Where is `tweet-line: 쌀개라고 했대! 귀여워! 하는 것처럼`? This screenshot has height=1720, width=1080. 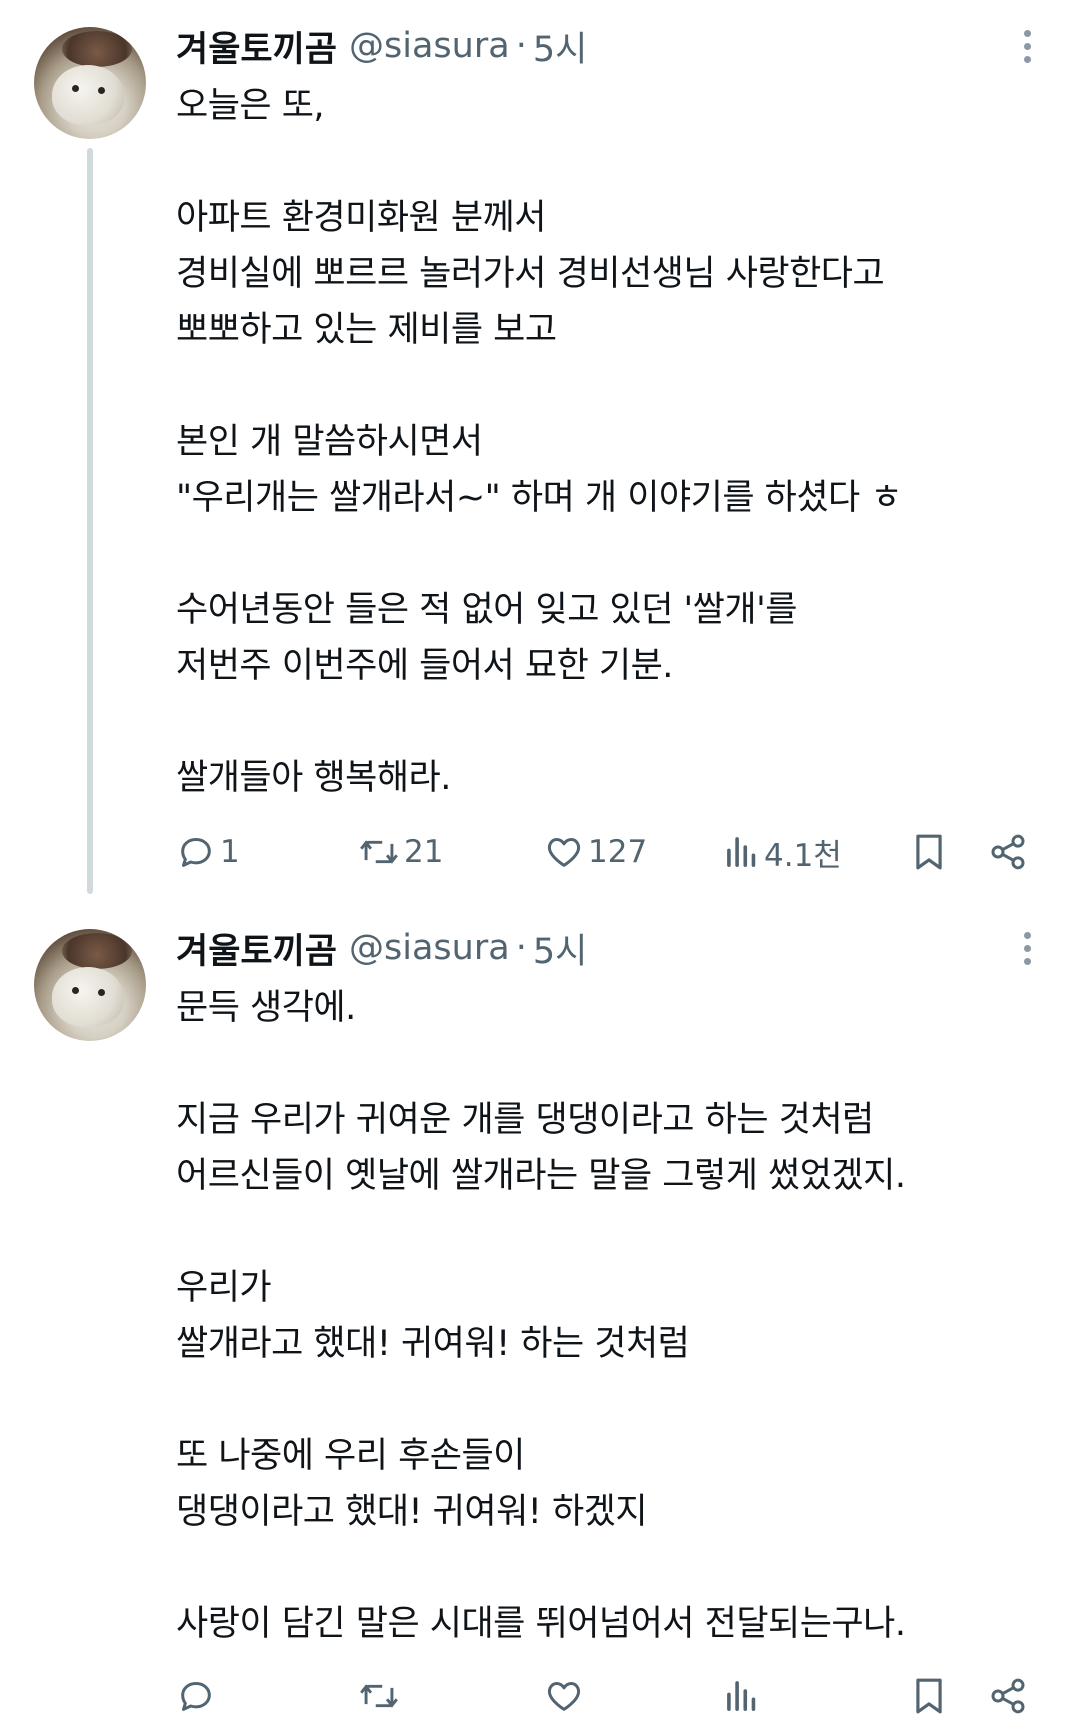
tweet-line: 쌀개라고 했대! 귀여워! 하는 것처럼 is located at coordinates (433, 1344).